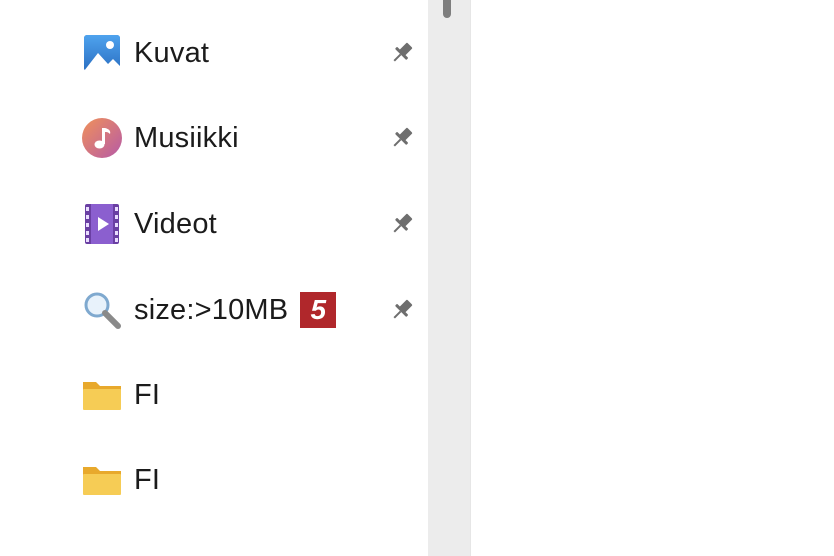 The image size is (834, 556). What do you see at coordinates (447, 9) in the screenshot?
I see `scrollbar-thumb` at bounding box center [447, 9].